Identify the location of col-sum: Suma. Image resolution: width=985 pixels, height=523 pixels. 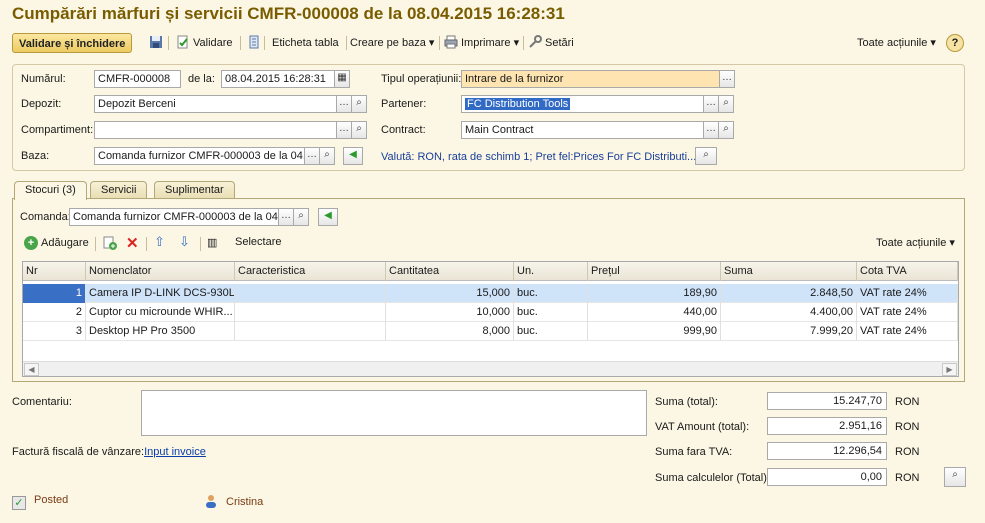
(789, 271).